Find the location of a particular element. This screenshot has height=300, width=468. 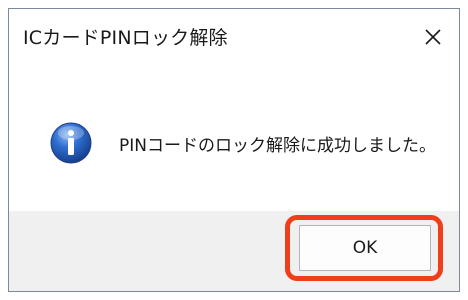

ok-button: OK is located at coordinates (365, 248).